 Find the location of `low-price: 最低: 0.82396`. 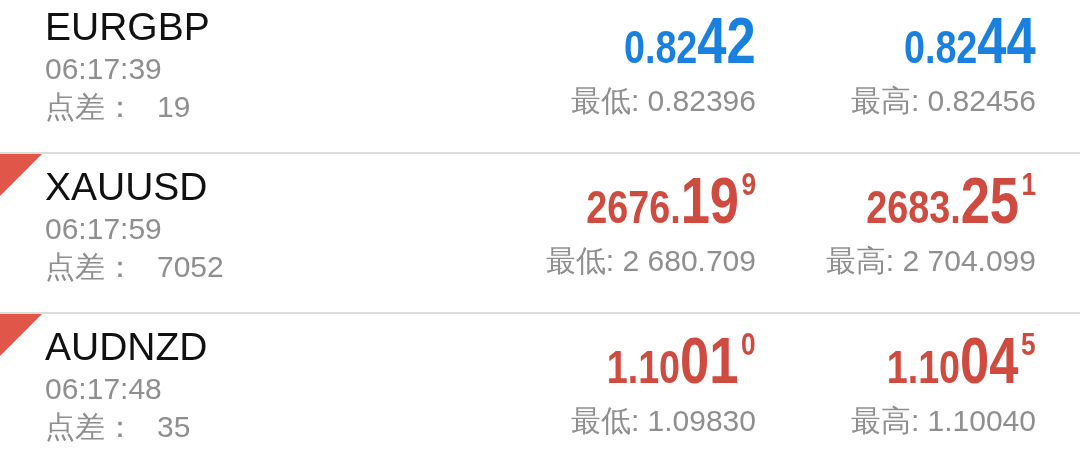

low-price: 最低: 0.82396 is located at coordinates (662, 101).